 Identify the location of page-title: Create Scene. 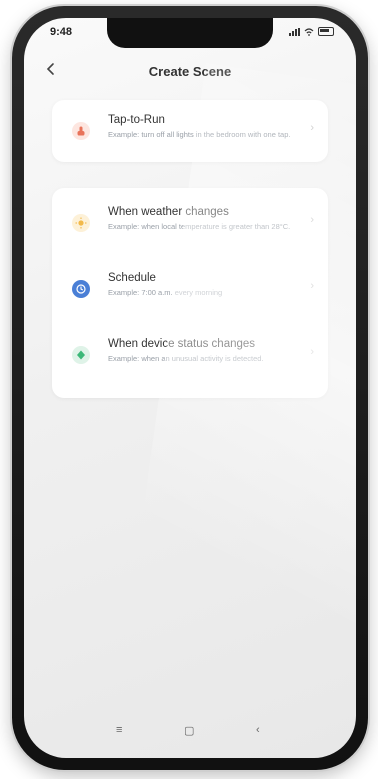
(190, 71).